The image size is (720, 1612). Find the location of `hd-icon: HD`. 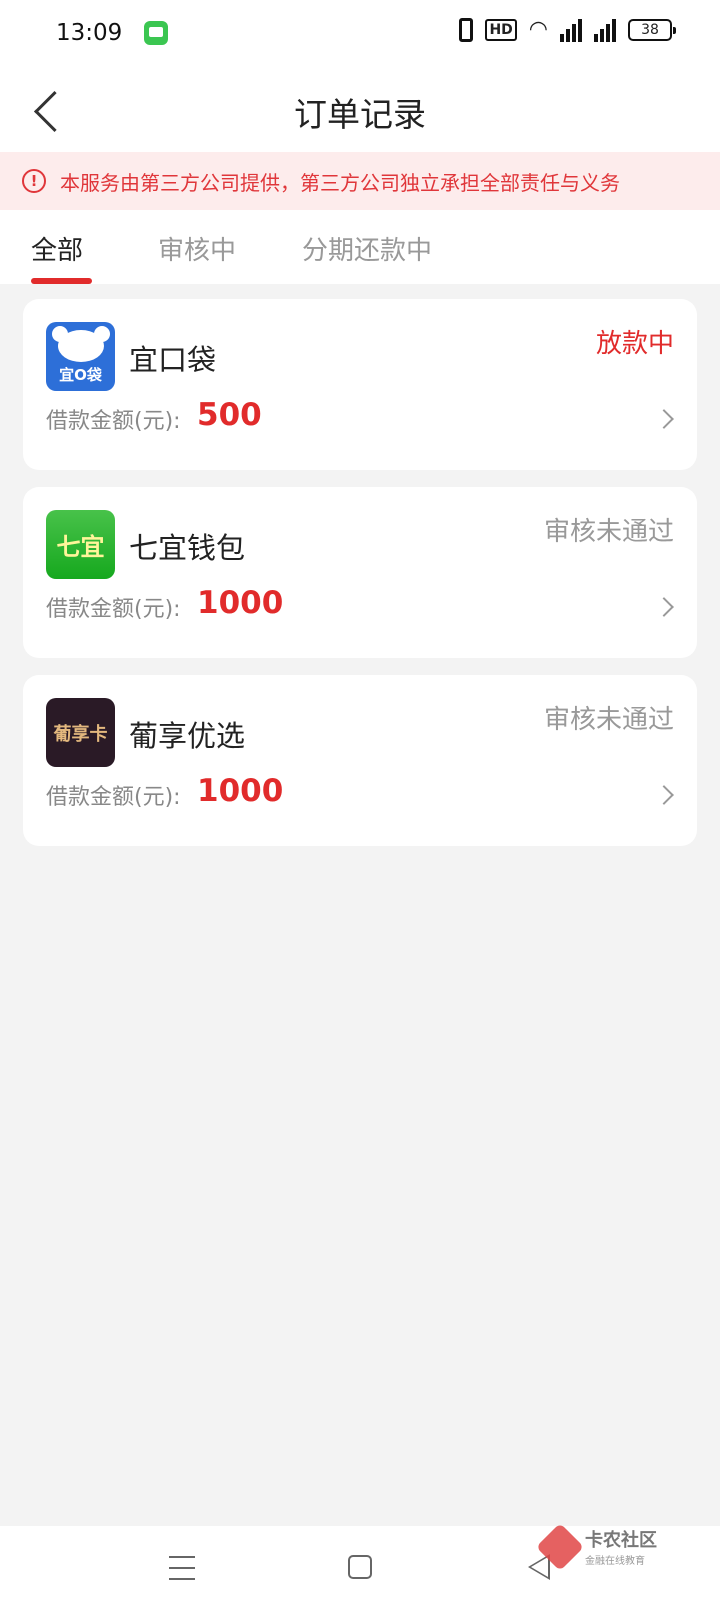

hd-icon: HD is located at coordinates (501, 30).